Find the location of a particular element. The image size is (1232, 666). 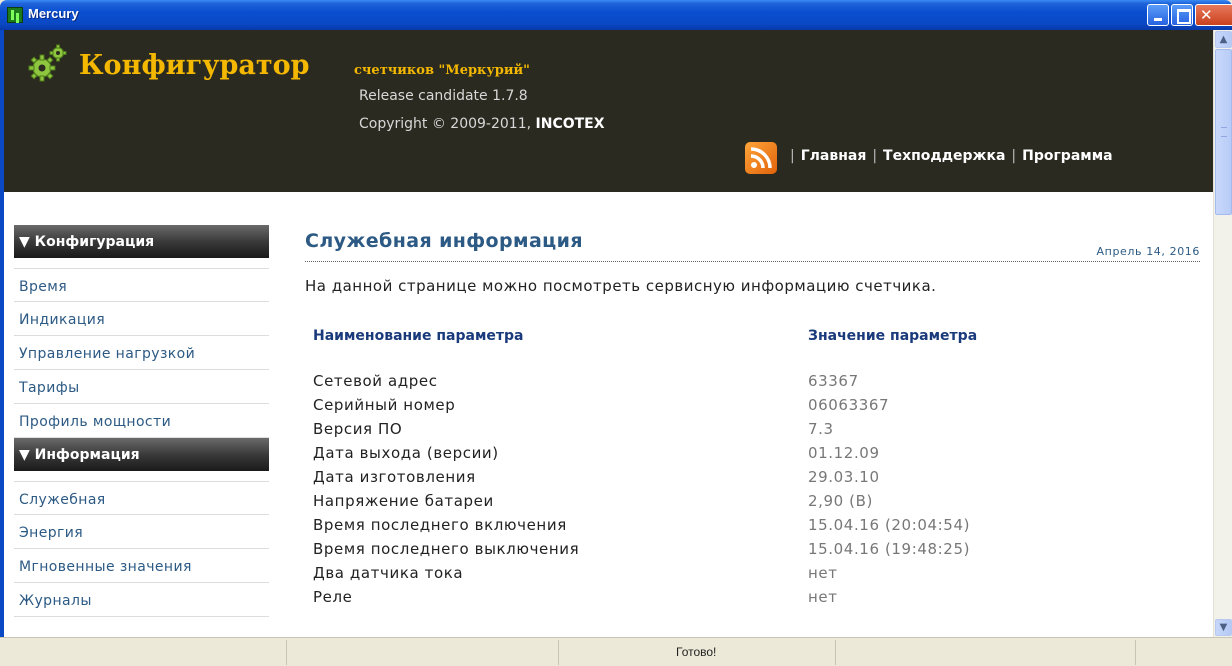

copyright-prefix: Copyright © 2009-2011, is located at coordinates (447, 124).